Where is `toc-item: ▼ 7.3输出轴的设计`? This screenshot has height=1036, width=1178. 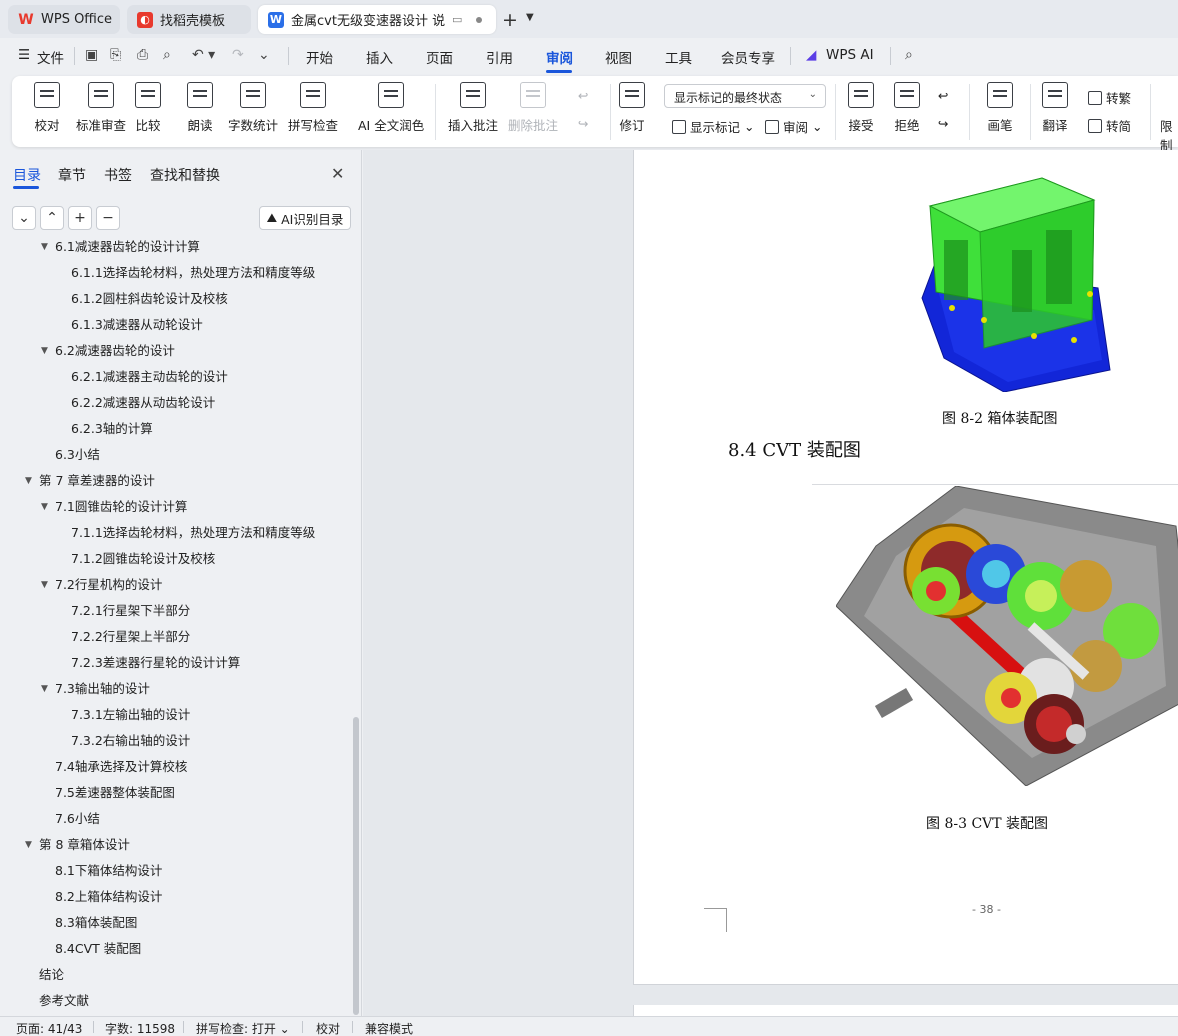
toc-item: ▼ 7.3输出轴的设计 is located at coordinates (175, 689).